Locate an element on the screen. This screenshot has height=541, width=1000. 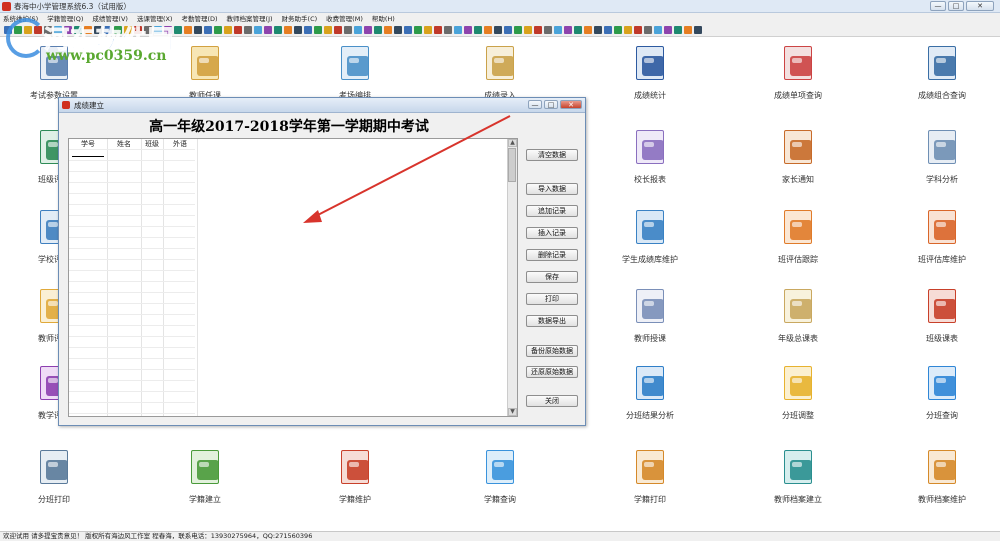
desktop-tile: 分班查询 is located at coordinates (942, 392).